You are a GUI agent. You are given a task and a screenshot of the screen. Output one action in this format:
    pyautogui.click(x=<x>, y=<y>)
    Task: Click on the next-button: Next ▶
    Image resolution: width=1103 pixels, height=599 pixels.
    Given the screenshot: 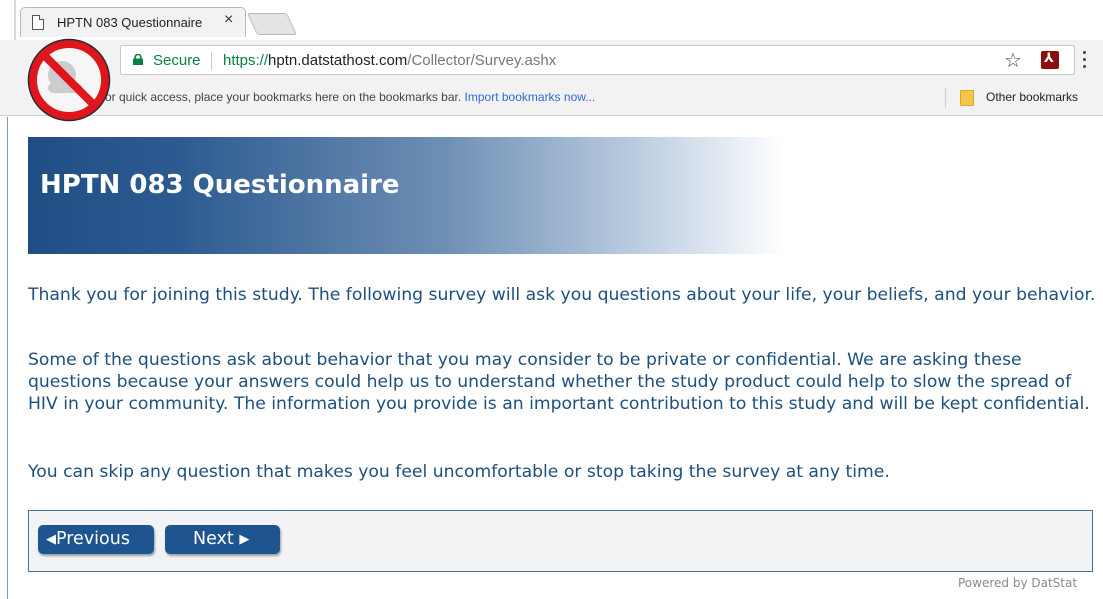 What is the action you would take?
    pyautogui.click(x=222, y=539)
    